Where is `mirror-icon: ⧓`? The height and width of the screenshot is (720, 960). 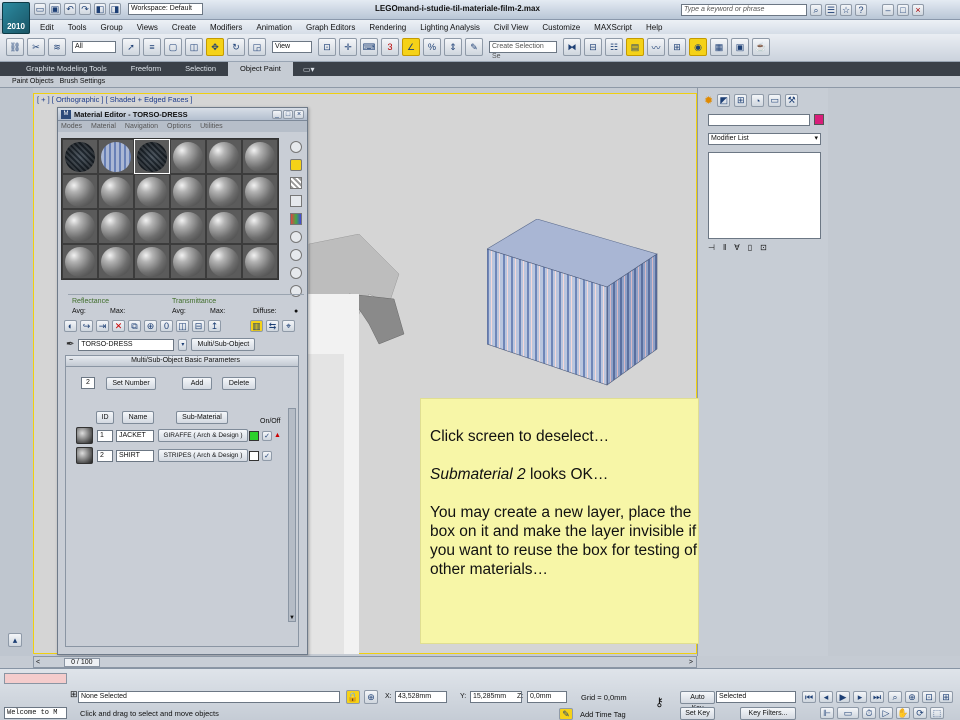 mirror-icon: ⧓ is located at coordinates (572, 47).